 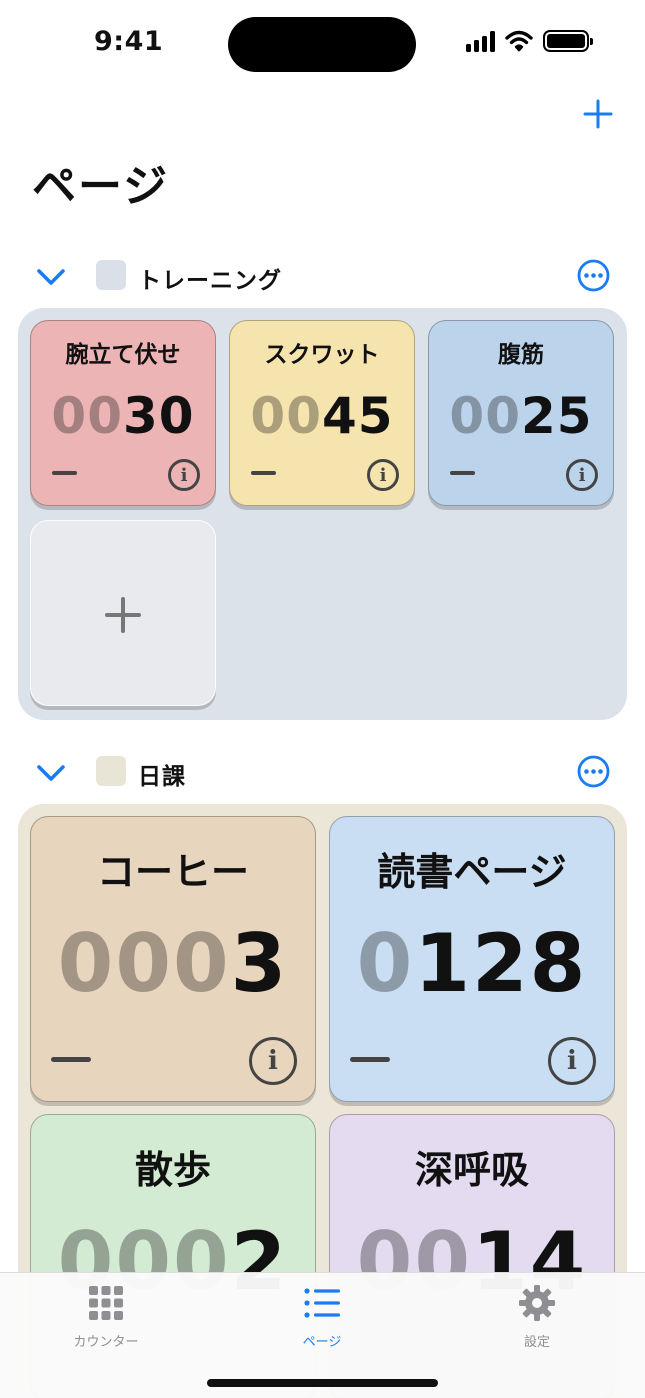 I want to click on tab-settings: 設定, so click(x=537, y=1316).